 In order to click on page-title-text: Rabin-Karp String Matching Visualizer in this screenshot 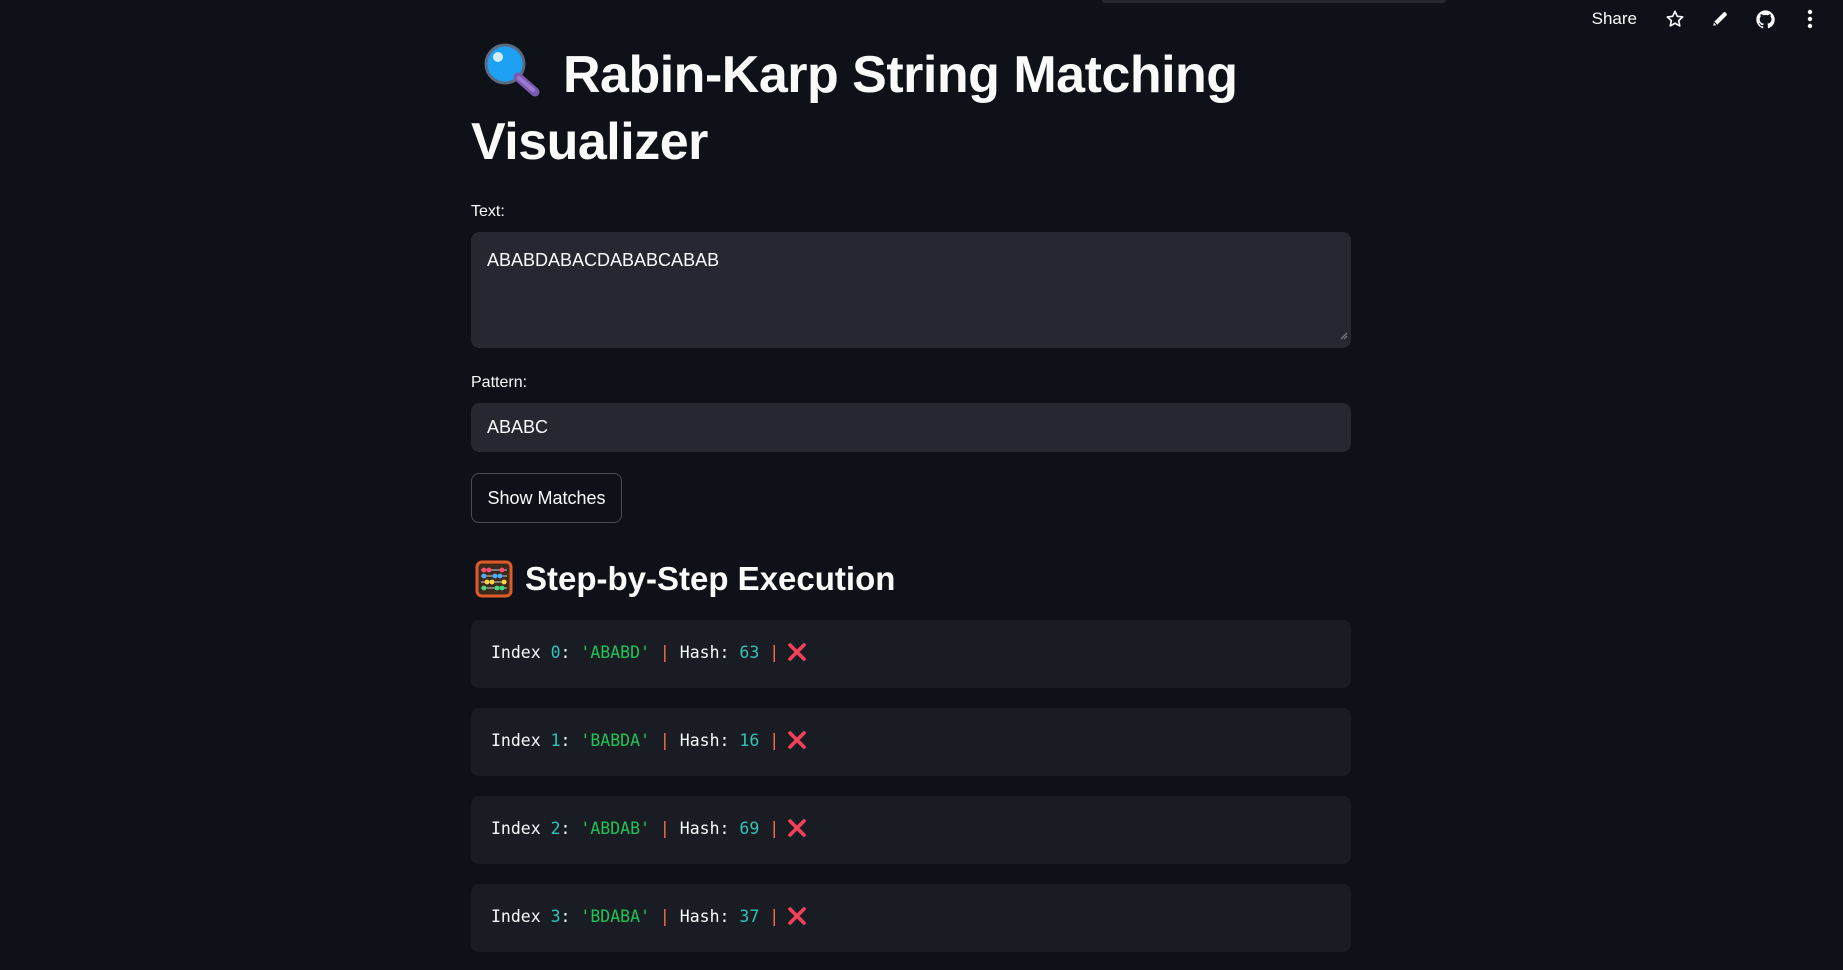, I will do `click(854, 108)`.